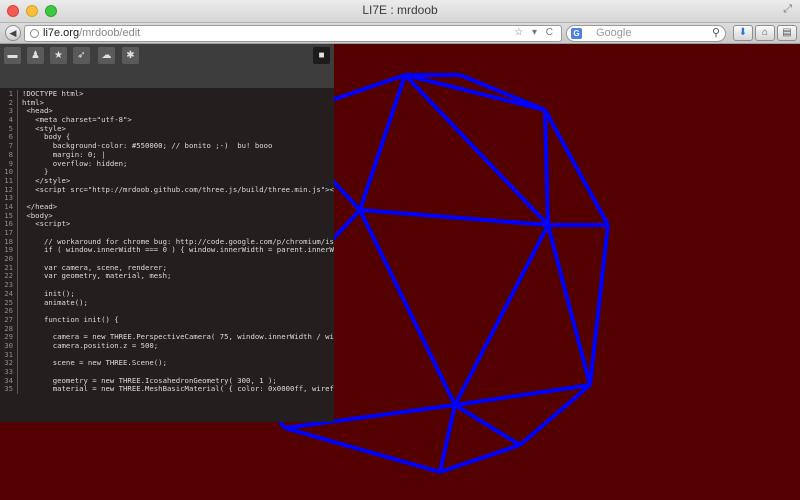 The height and width of the screenshot is (500, 800). What do you see at coordinates (46, 137) in the screenshot?
I see `code-text: body {` at bounding box center [46, 137].